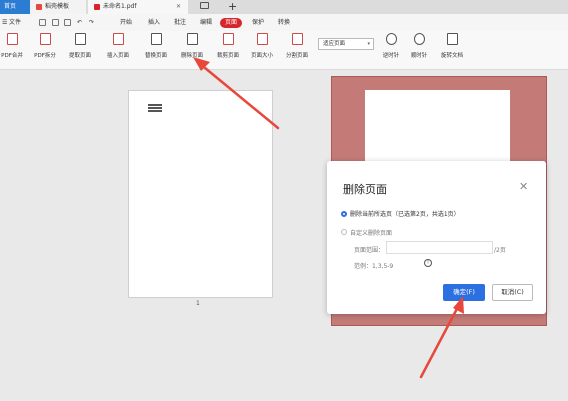 This screenshot has height=401, width=568. What do you see at coordinates (428, 263) in the screenshot?
I see `info-icon: !` at bounding box center [428, 263].